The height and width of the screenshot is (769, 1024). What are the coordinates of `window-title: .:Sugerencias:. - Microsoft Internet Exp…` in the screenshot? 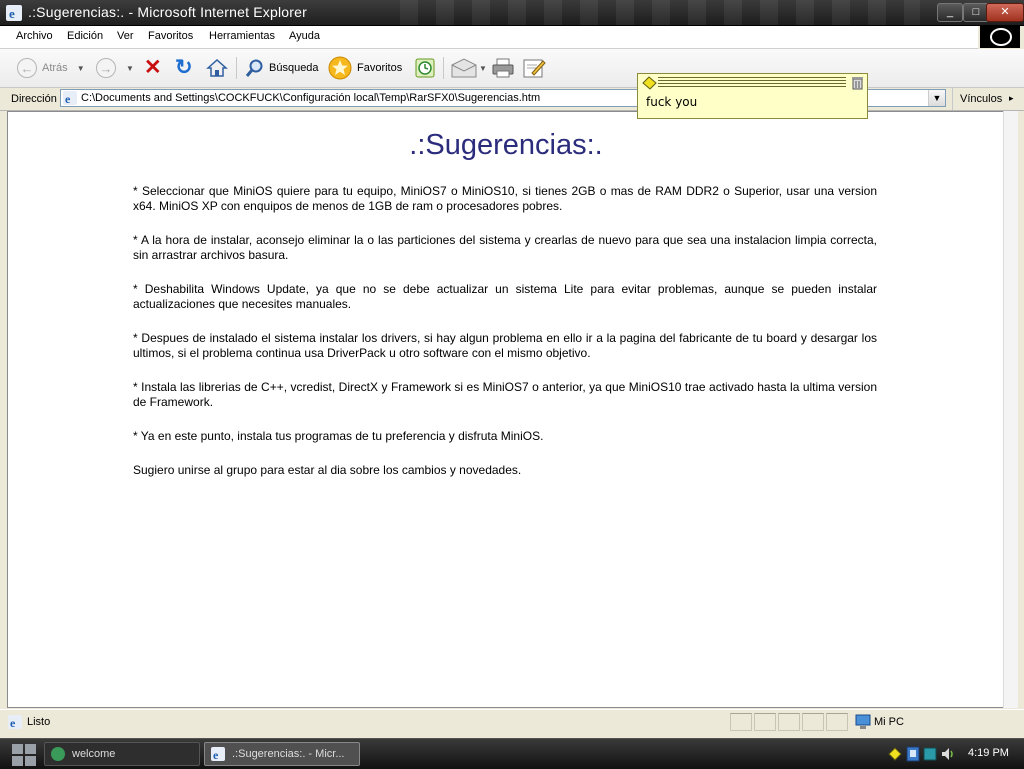 It's located at (167, 12).